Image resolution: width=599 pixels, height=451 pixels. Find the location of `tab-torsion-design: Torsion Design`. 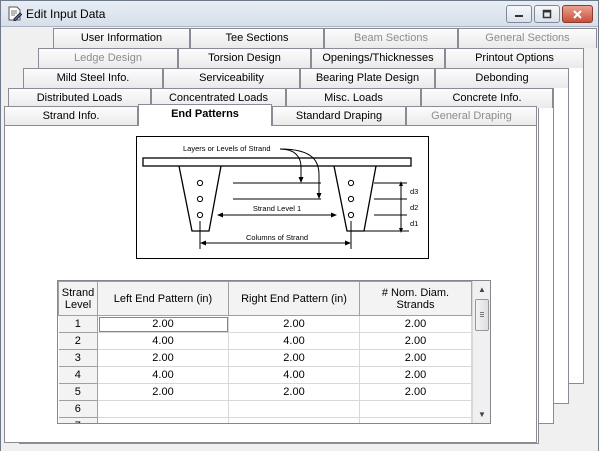

tab-torsion-design: Torsion Design is located at coordinates (244, 58).